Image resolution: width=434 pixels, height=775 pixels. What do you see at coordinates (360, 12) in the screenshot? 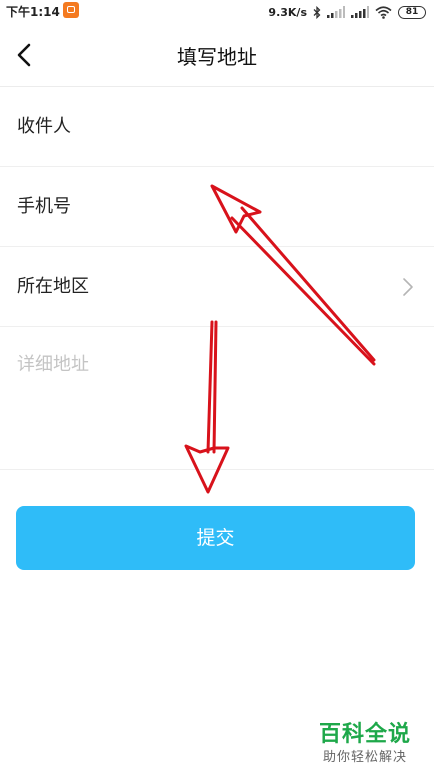
I see `signal-strength-2-icon` at bounding box center [360, 12].